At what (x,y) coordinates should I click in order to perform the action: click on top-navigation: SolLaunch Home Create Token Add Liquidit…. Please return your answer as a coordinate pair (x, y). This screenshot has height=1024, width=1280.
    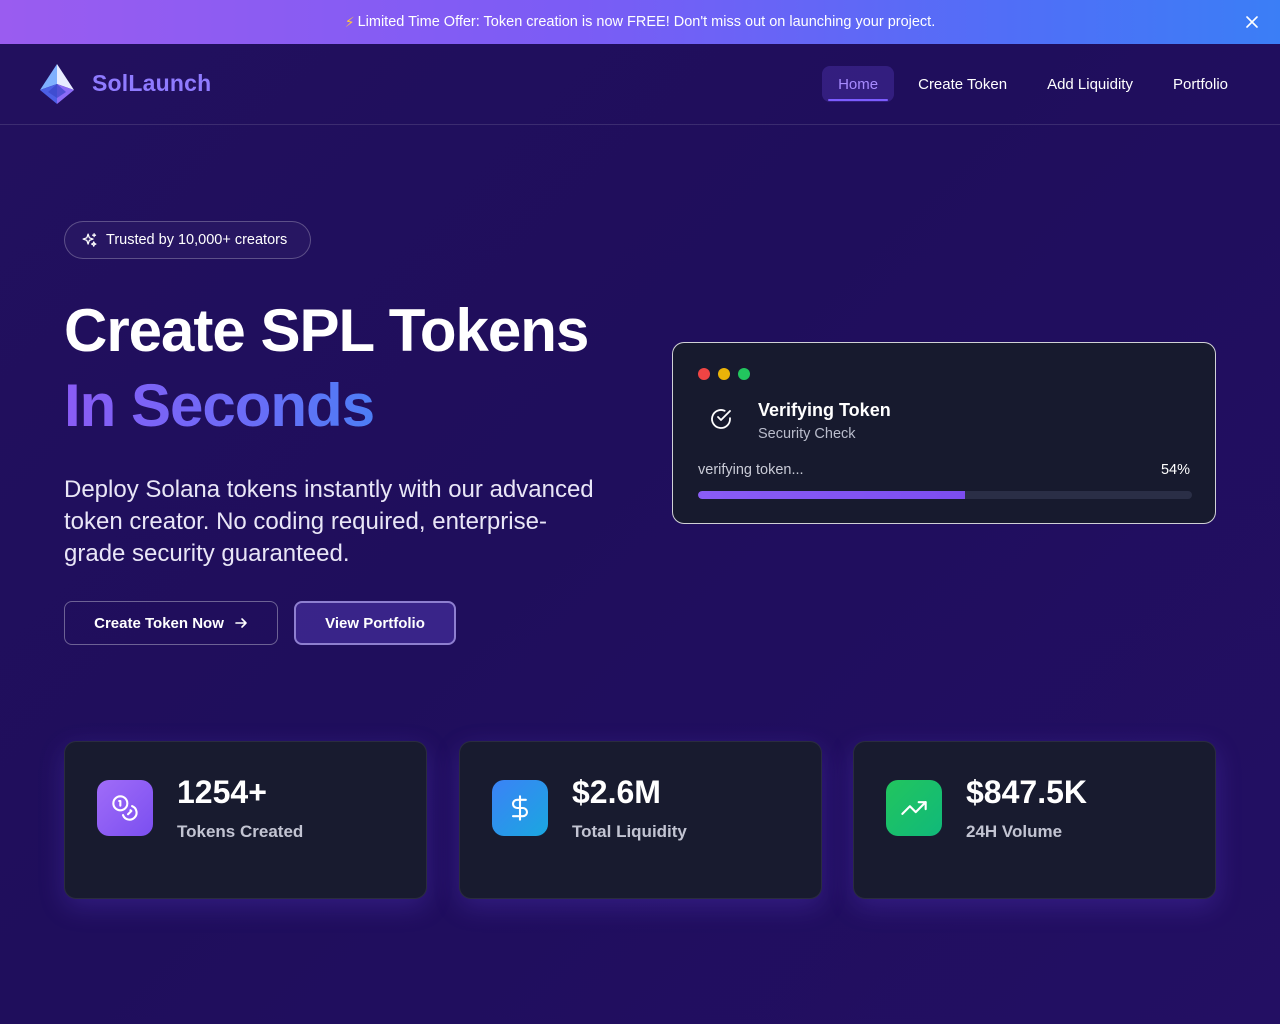
    Looking at the image, I should click on (640, 84).